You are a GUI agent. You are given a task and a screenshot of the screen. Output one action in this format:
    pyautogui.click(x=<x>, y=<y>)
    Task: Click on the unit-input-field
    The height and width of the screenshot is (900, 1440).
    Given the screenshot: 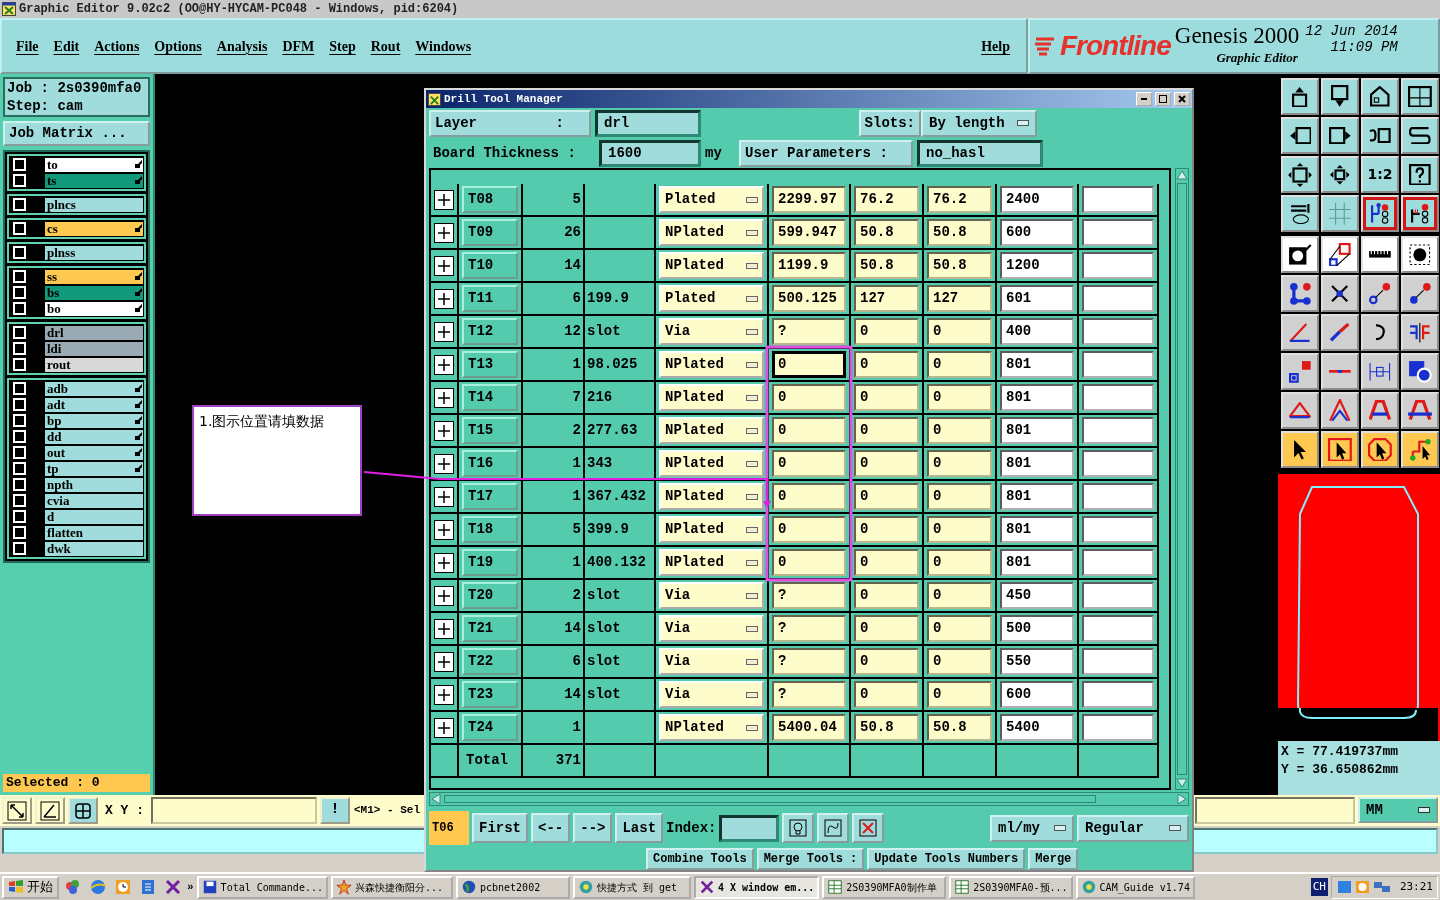 What is the action you would take?
    pyautogui.click(x=1275, y=810)
    